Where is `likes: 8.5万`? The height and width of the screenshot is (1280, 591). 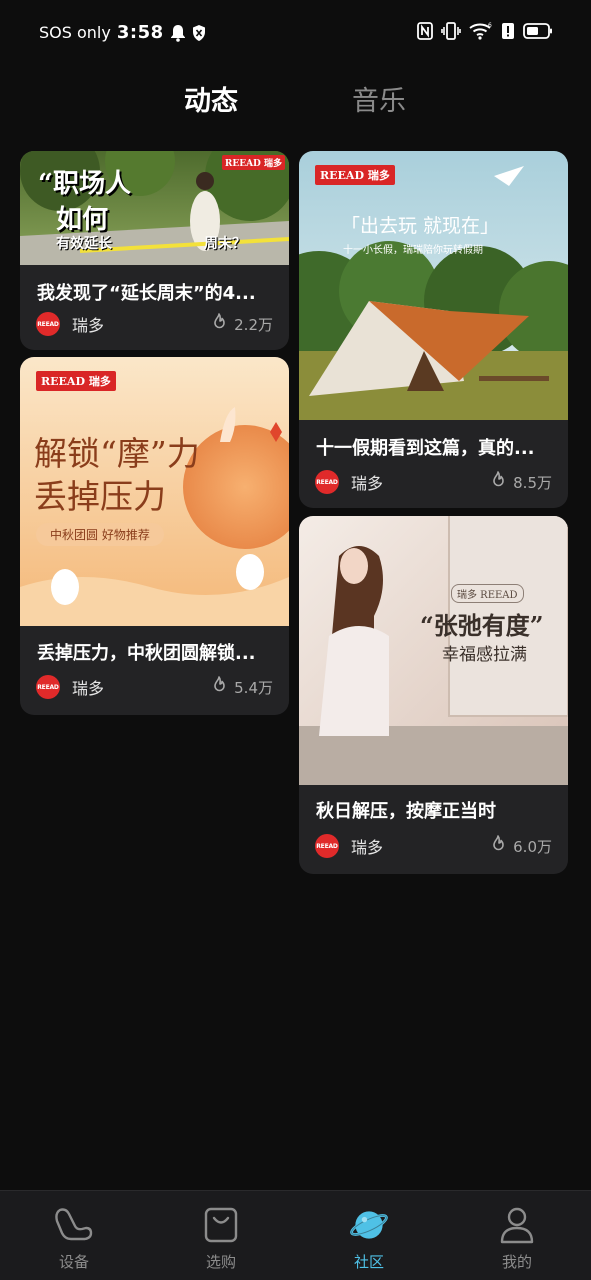 likes: 8.5万 is located at coordinates (520, 482).